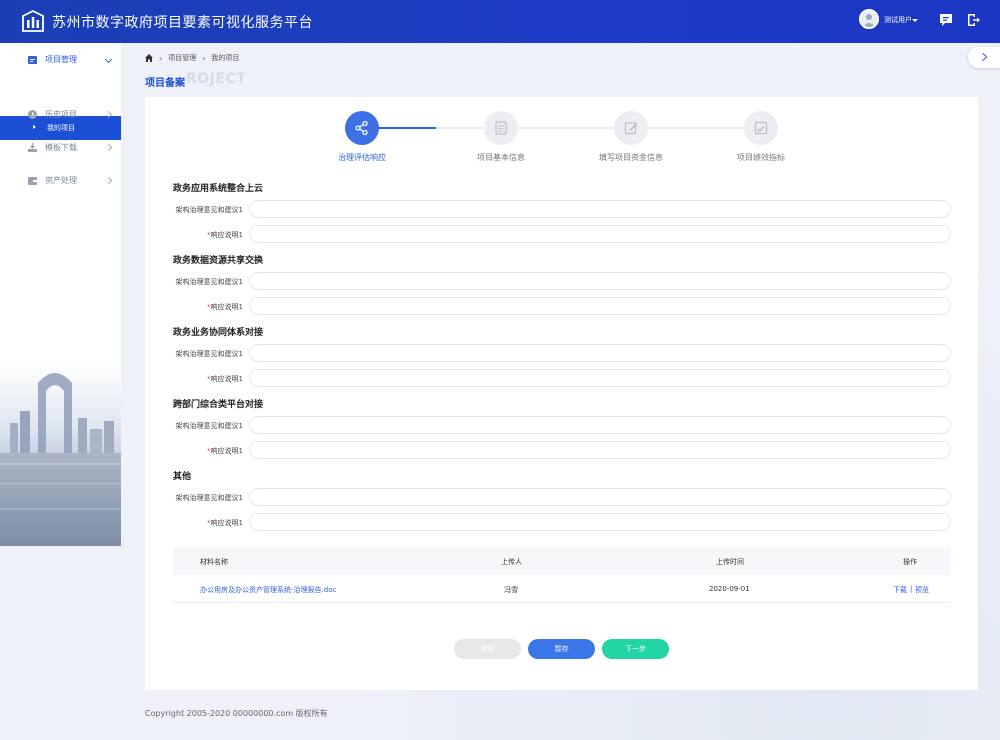 This screenshot has width=1000, height=740. I want to click on sidebar-item-label: 项目管理, so click(61, 59).